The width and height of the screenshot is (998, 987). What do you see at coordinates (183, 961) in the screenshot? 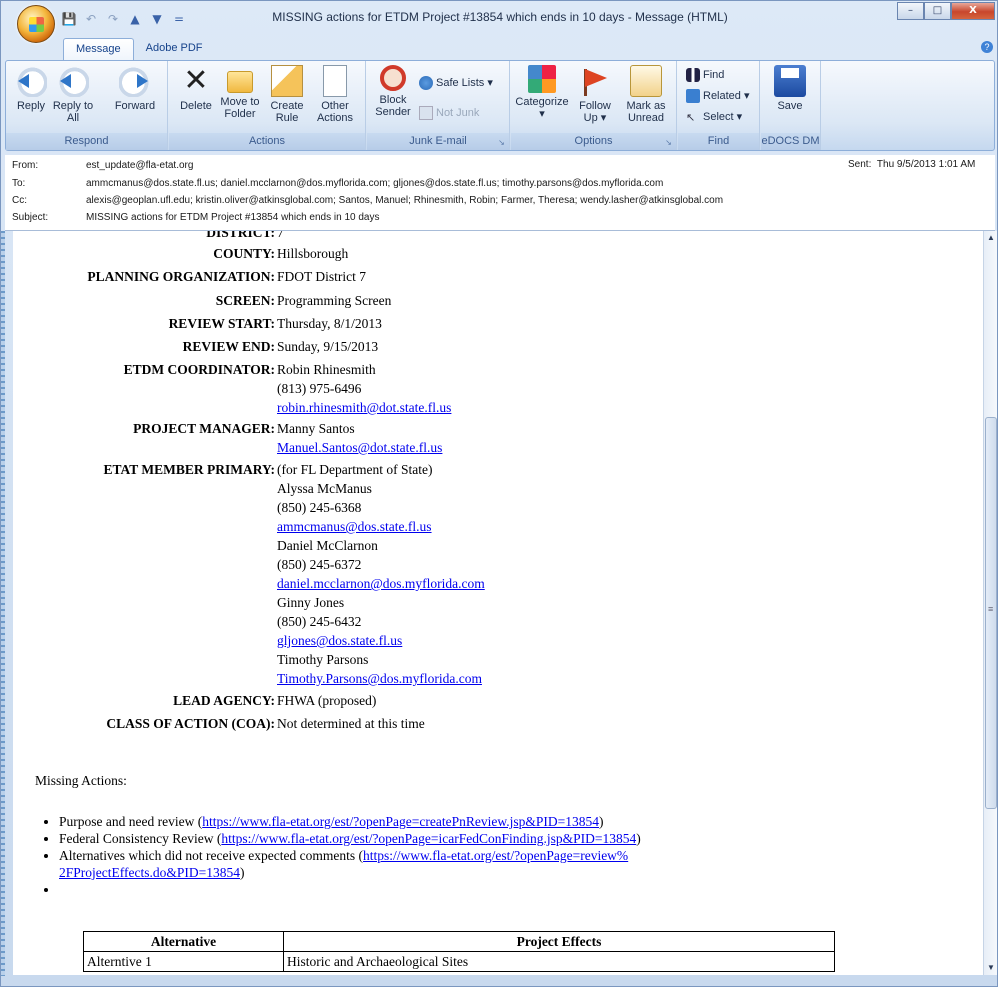
I see `table-cell-alternative: Alterntive 1` at bounding box center [183, 961].